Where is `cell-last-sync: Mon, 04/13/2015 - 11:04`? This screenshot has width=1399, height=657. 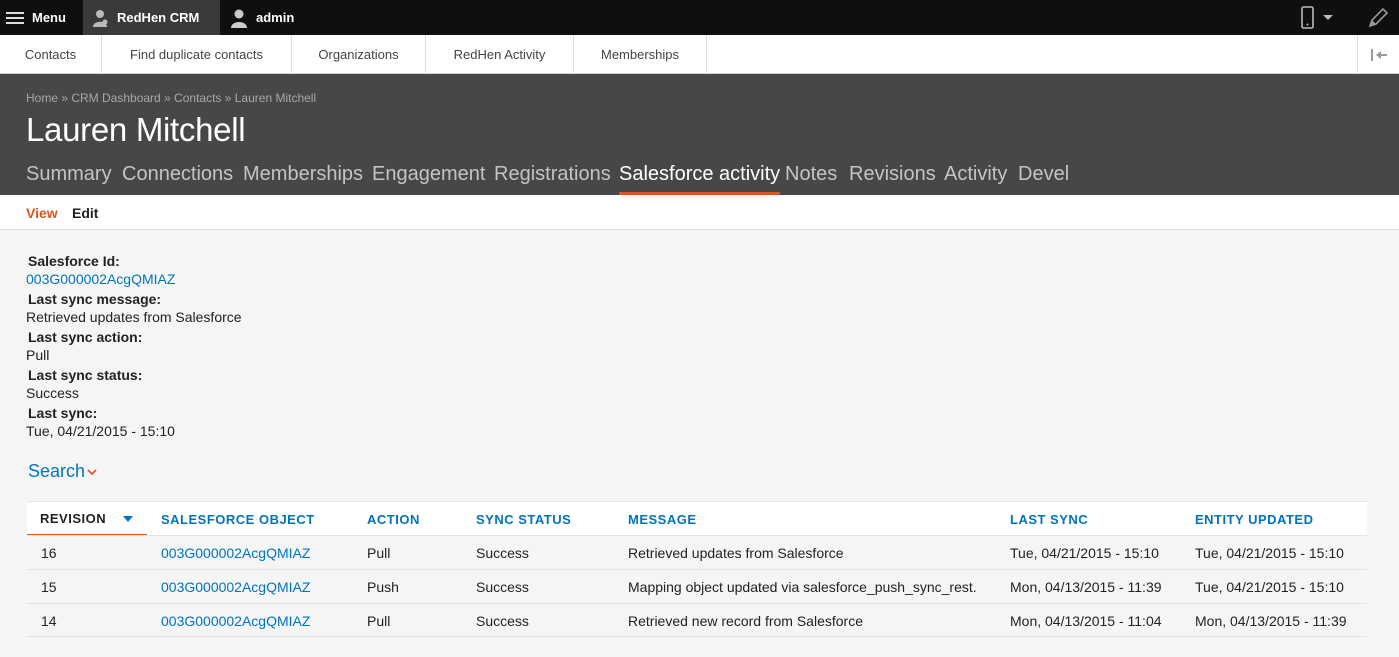
cell-last-sync: Mon, 04/13/2015 - 11:04 is located at coordinates (1086, 621).